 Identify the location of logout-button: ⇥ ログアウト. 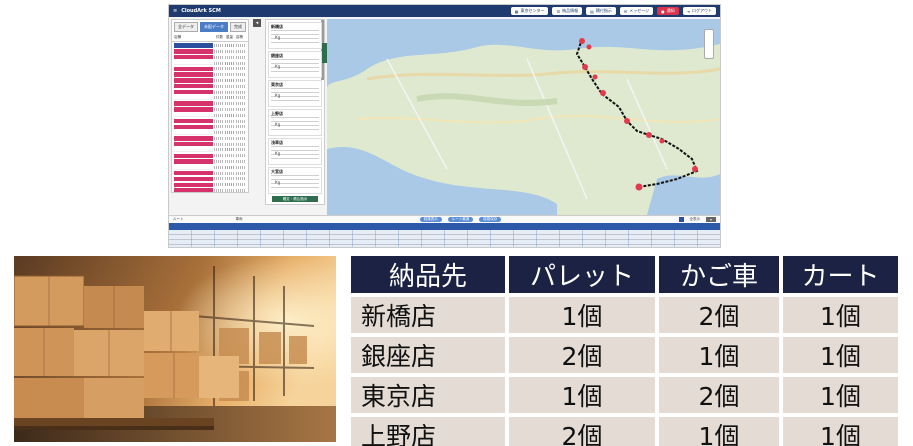
(699, 11).